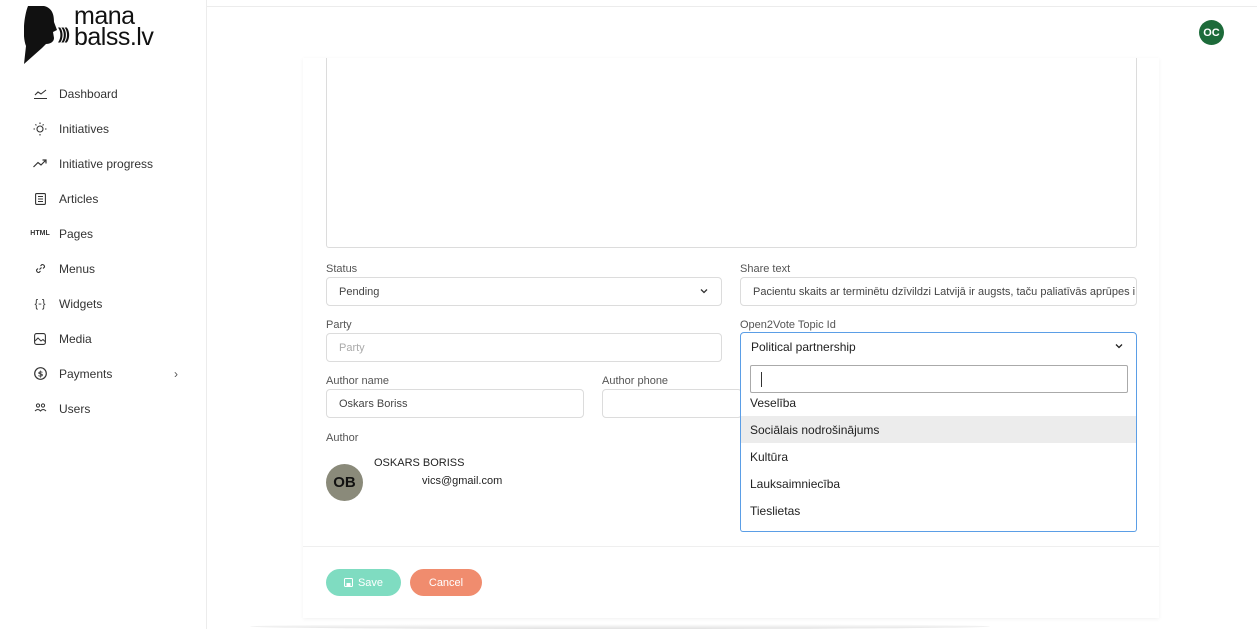 The height and width of the screenshot is (629, 1257). I want to click on sidebar-item-initiative-progress: Initiative progress, so click(103, 163).